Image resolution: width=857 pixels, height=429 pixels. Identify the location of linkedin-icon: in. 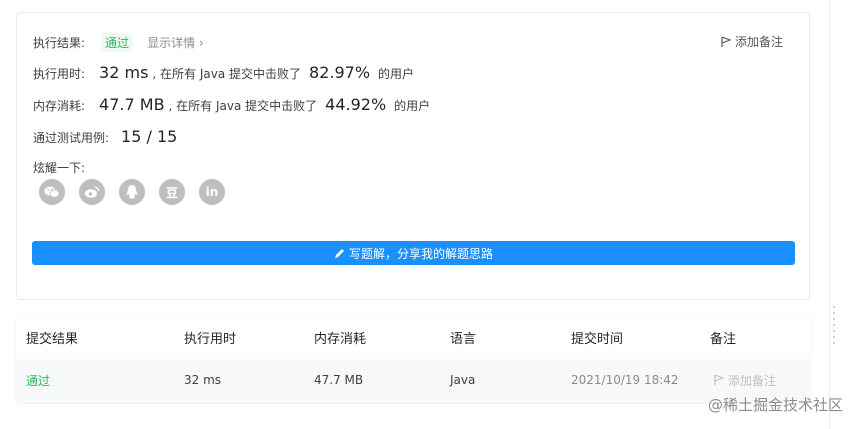
(212, 192).